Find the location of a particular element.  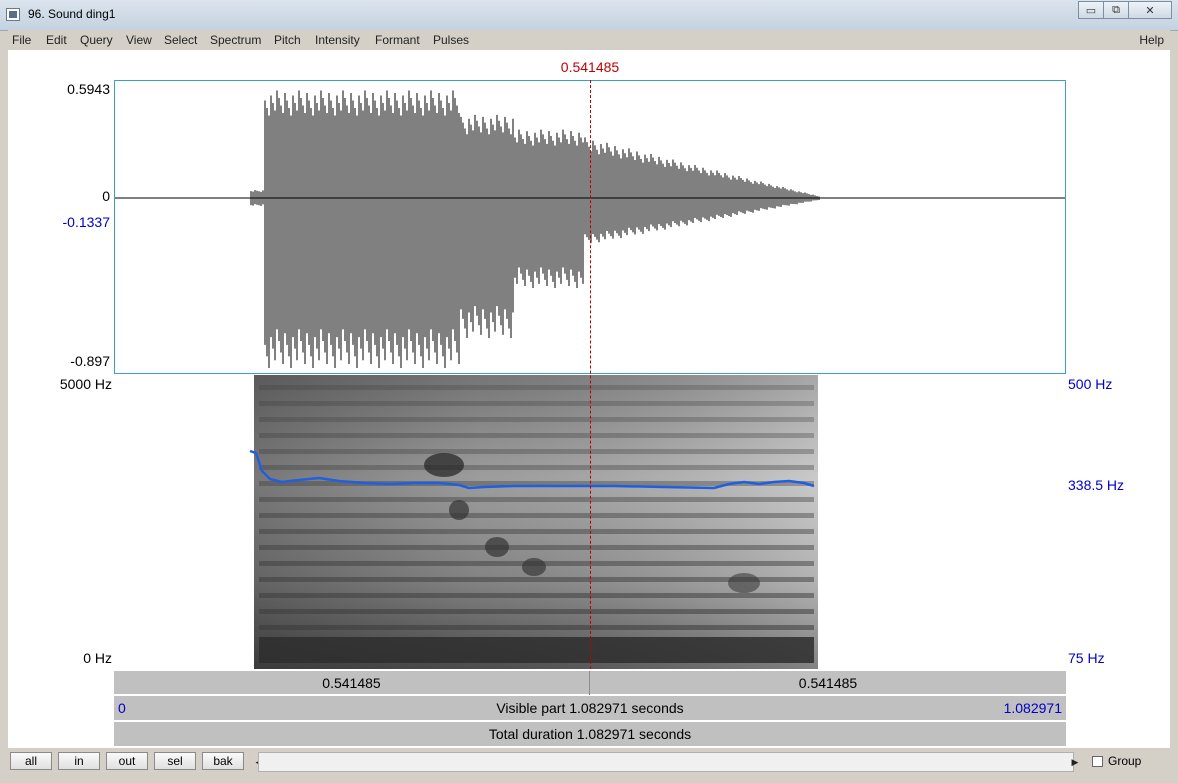

waveform-zero-label: 0 is located at coordinates (106, 196).